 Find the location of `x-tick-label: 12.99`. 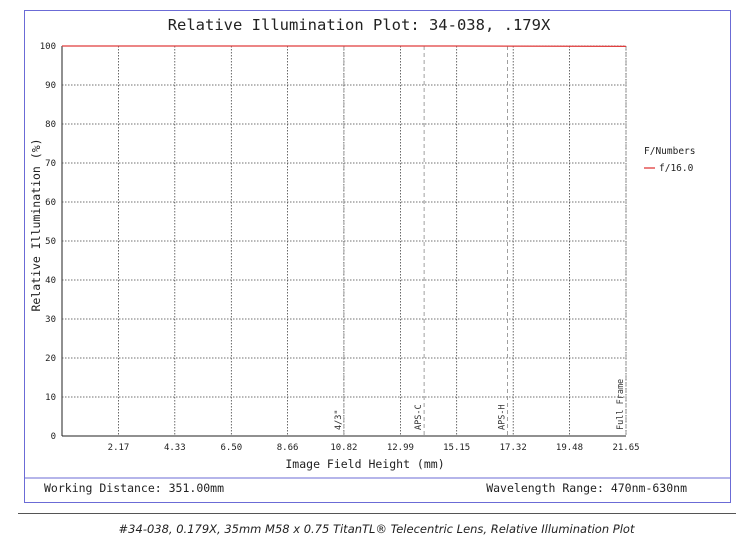

x-tick-label: 12.99 is located at coordinates (400, 448).